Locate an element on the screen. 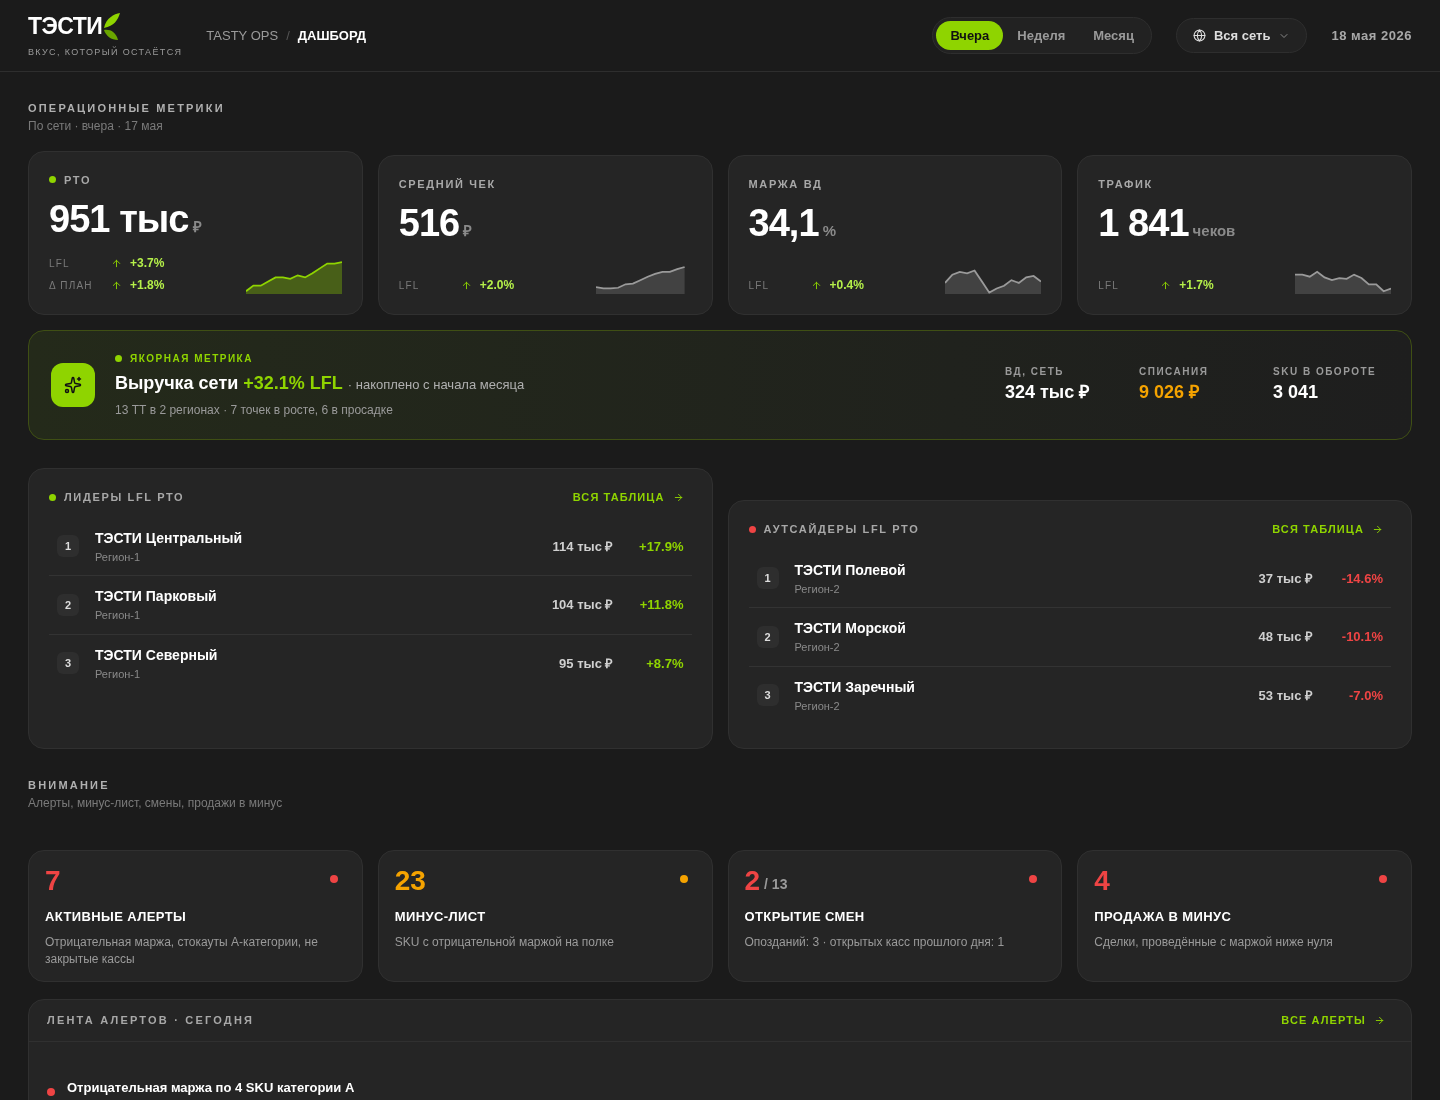 The image size is (1440, 1100). metric-value: 951 тыс is located at coordinates (119, 219).